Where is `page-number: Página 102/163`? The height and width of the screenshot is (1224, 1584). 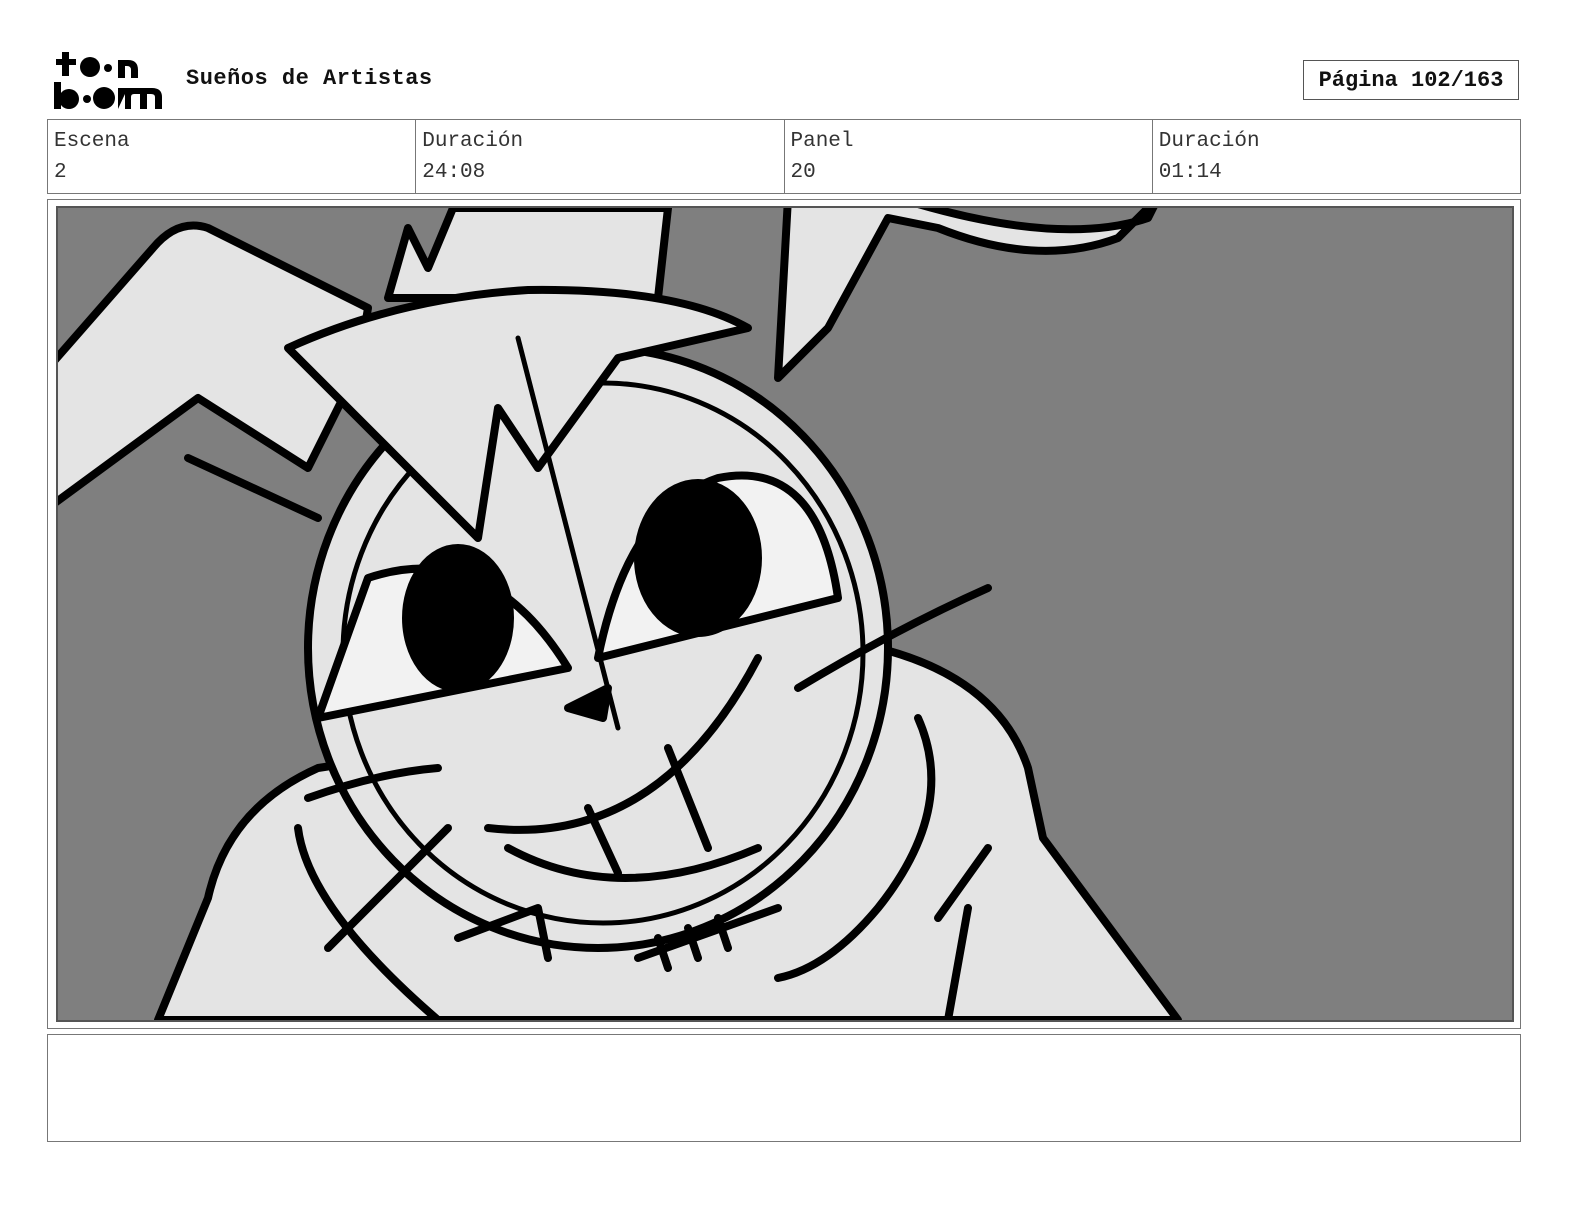
page-number: Página 102/163 is located at coordinates (1411, 80).